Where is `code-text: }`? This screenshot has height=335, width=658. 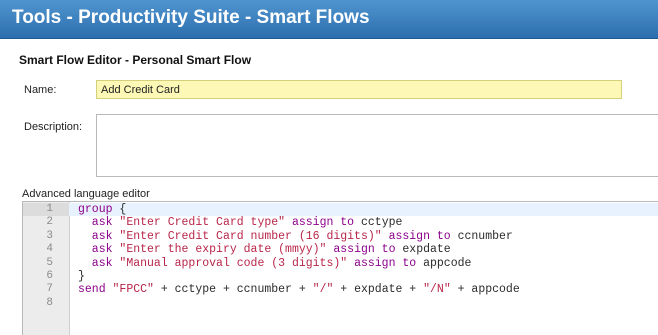
code-text: } is located at coordinates (81, 276).